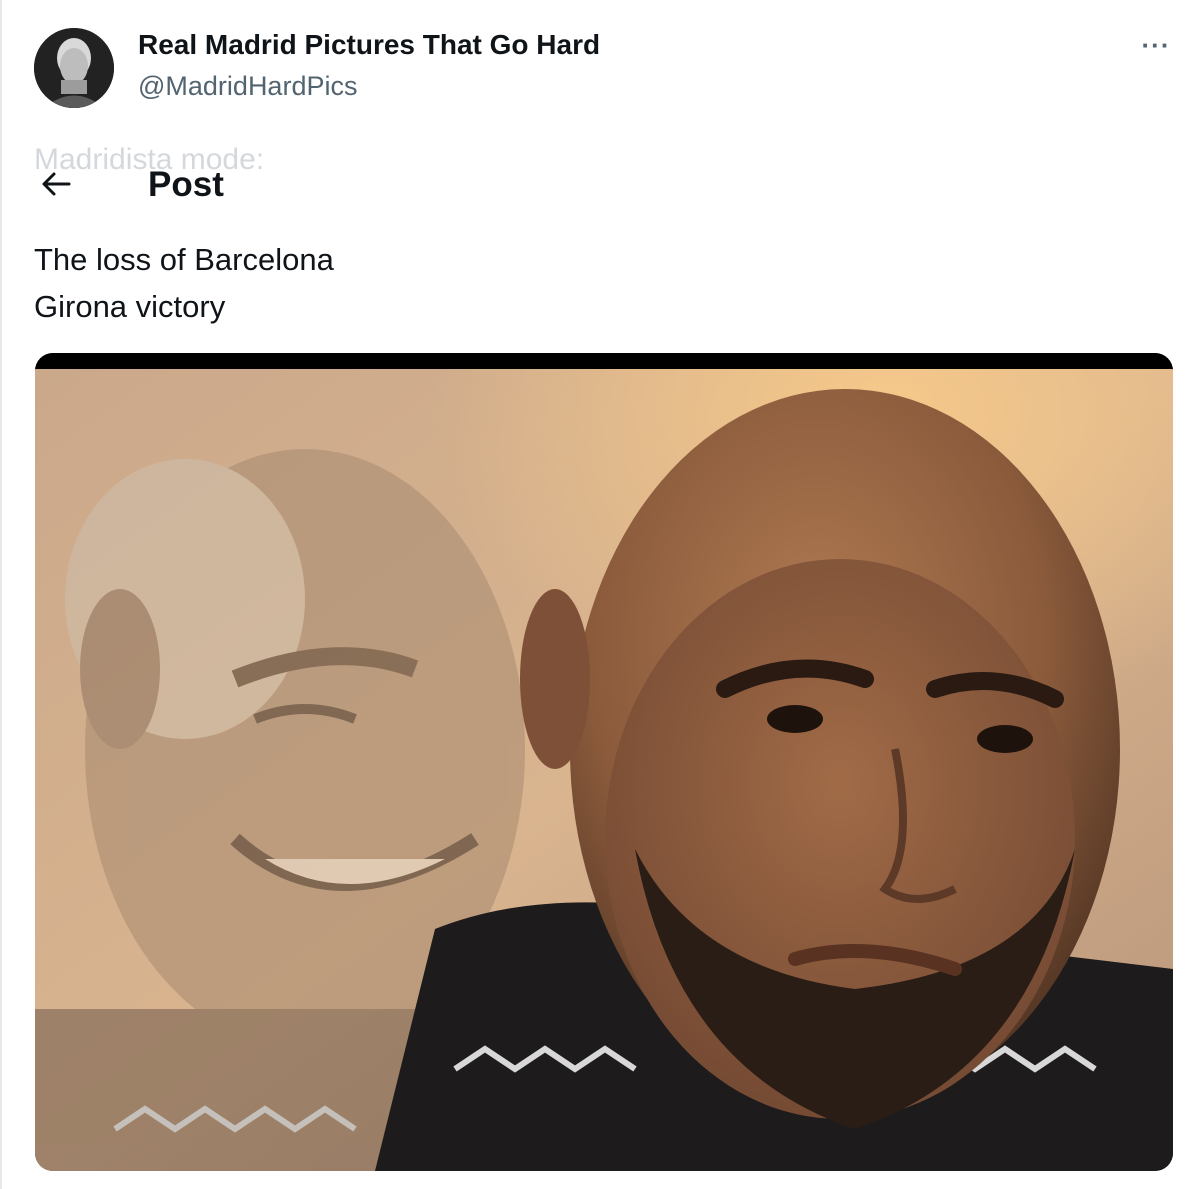 The height and width of the screenshot is (1189, 1200). What do you see at coordinates (184, 283) in the screenshot?
I see `post-text: The loss of Barcelona Girona victory` at bounding box center [184, 283].